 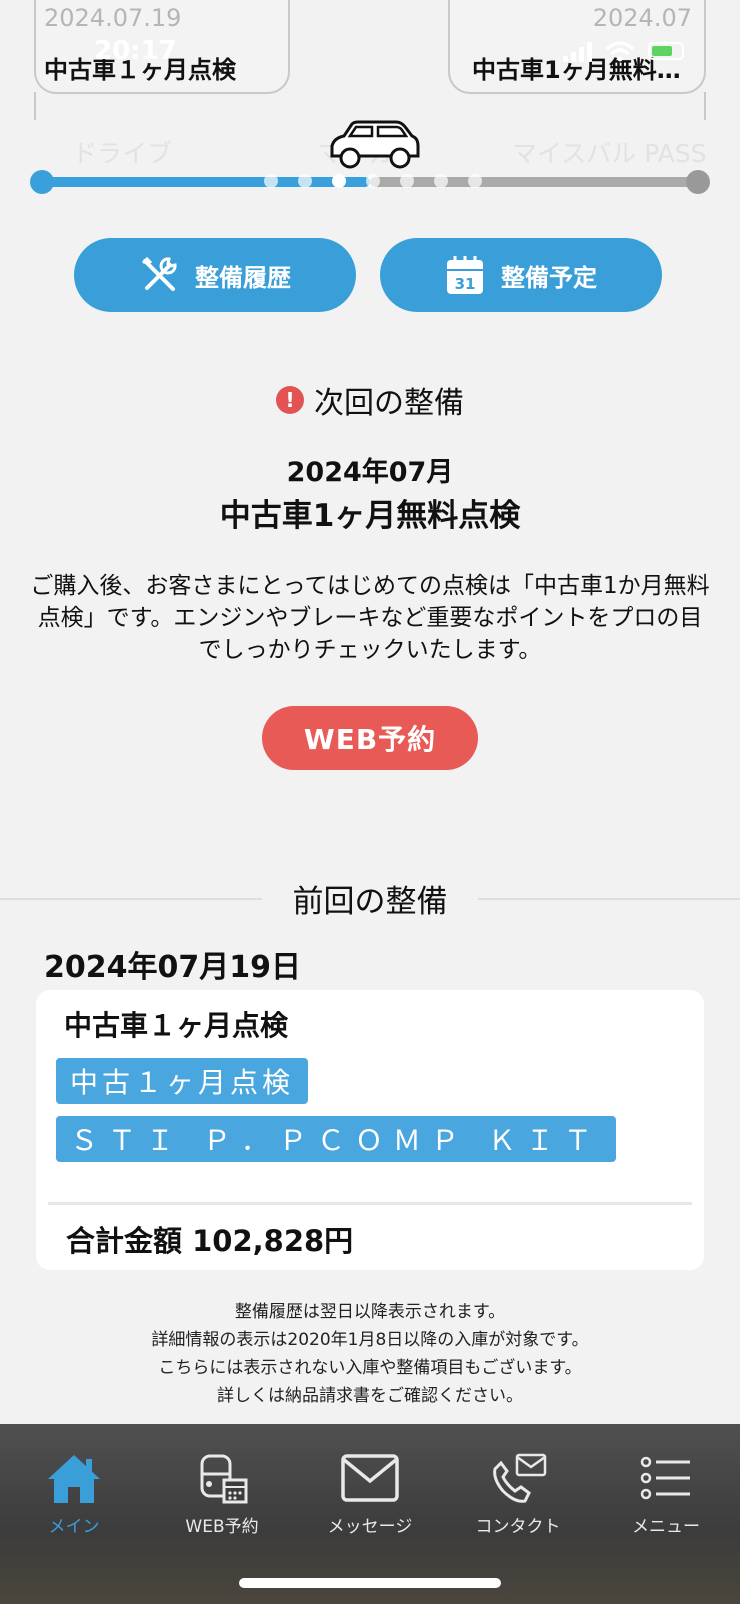 I want to click on timeline-end-dot, so click(x=698, y=182).